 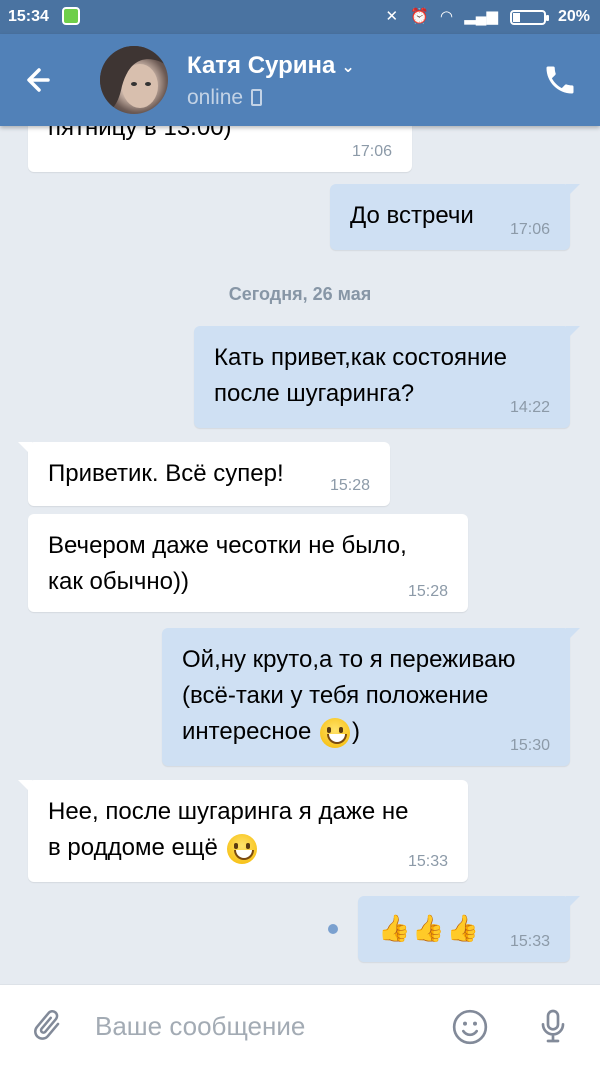 What do you see at coordinates (529, 745) in the screenshot?
I see `message-time: 15:30` at bounding box center [529, 745].